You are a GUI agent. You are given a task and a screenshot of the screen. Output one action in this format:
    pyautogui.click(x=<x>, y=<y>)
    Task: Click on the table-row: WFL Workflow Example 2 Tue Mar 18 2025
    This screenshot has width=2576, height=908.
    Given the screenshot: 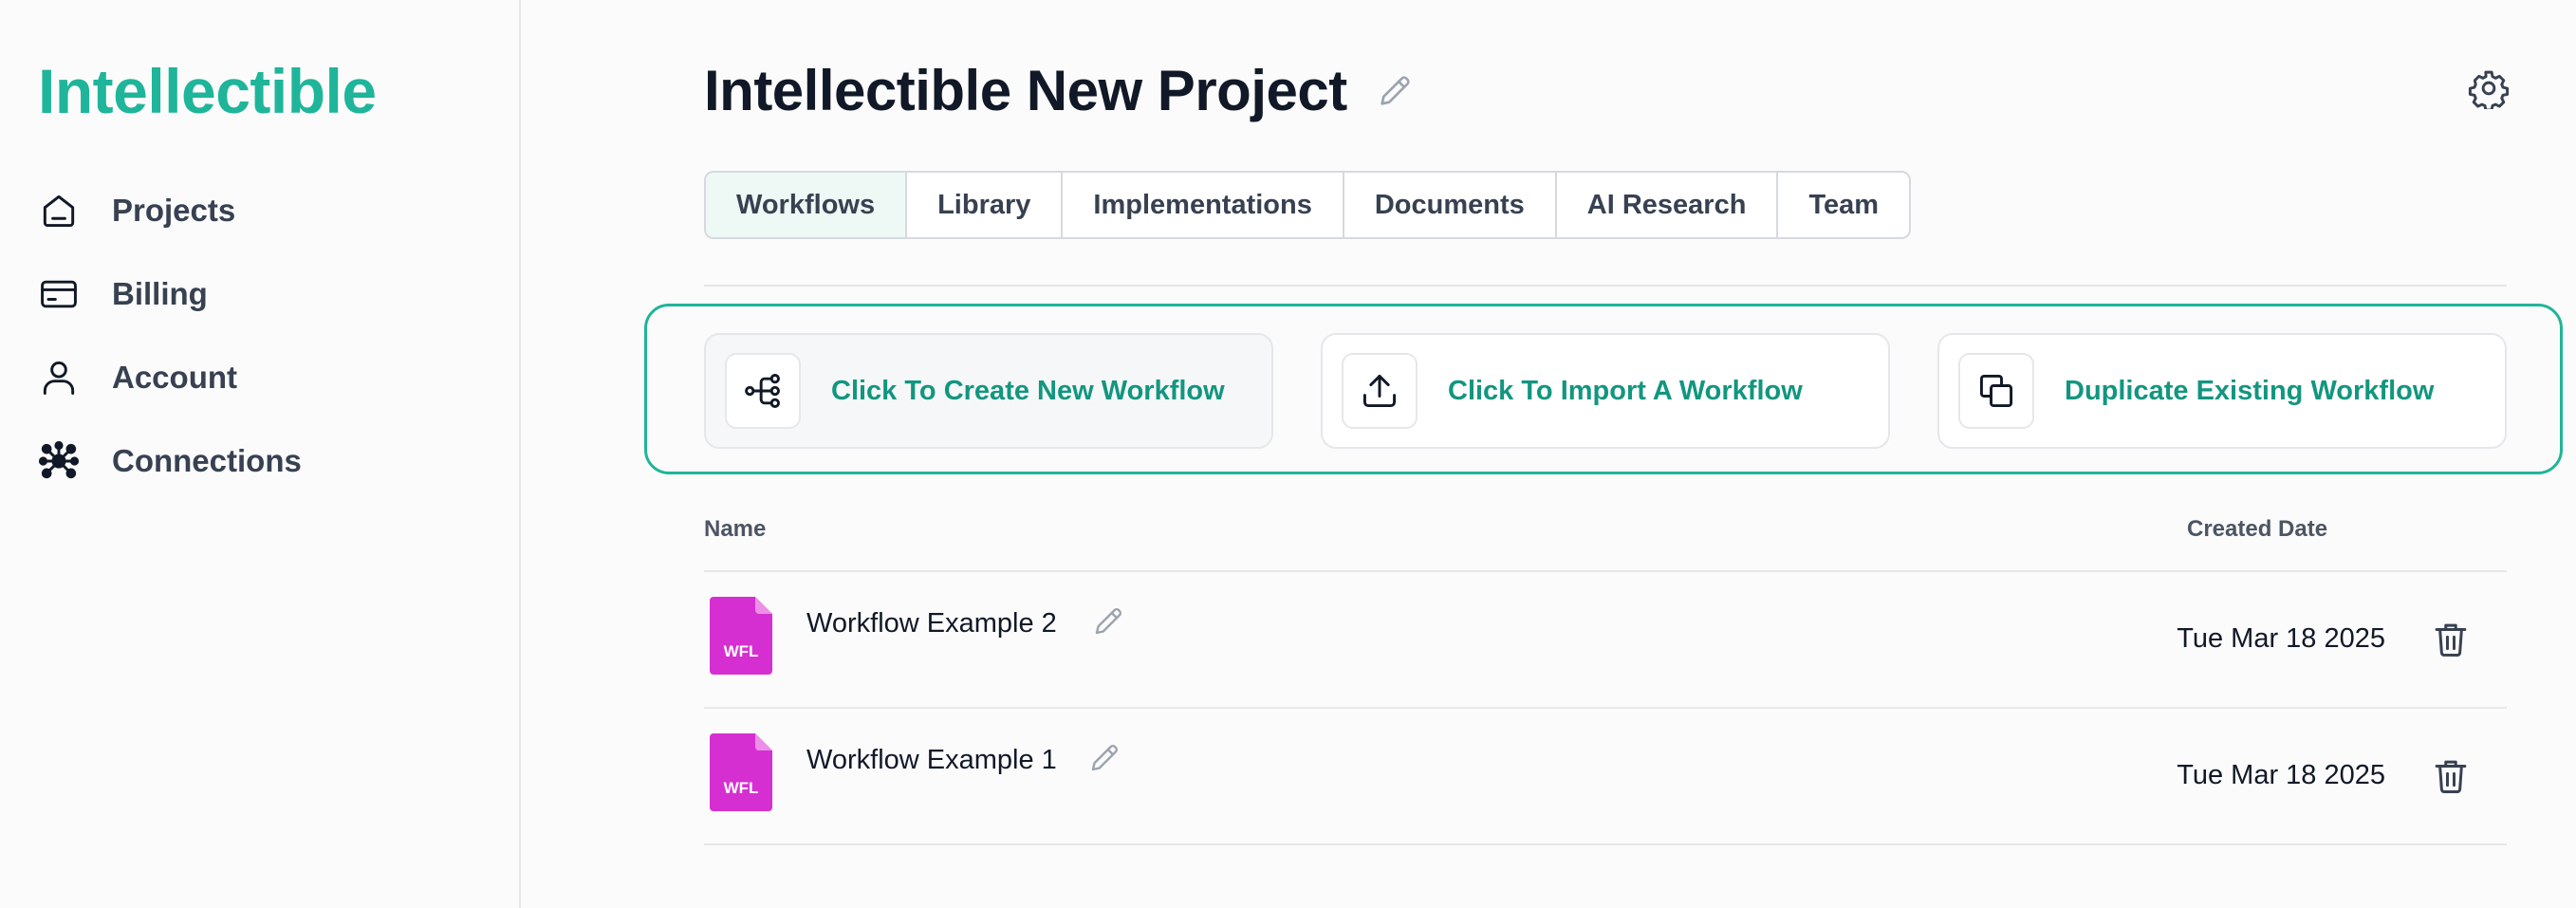 What is the action you would take?
    pyautogui.click(x=1605, y=640)
    